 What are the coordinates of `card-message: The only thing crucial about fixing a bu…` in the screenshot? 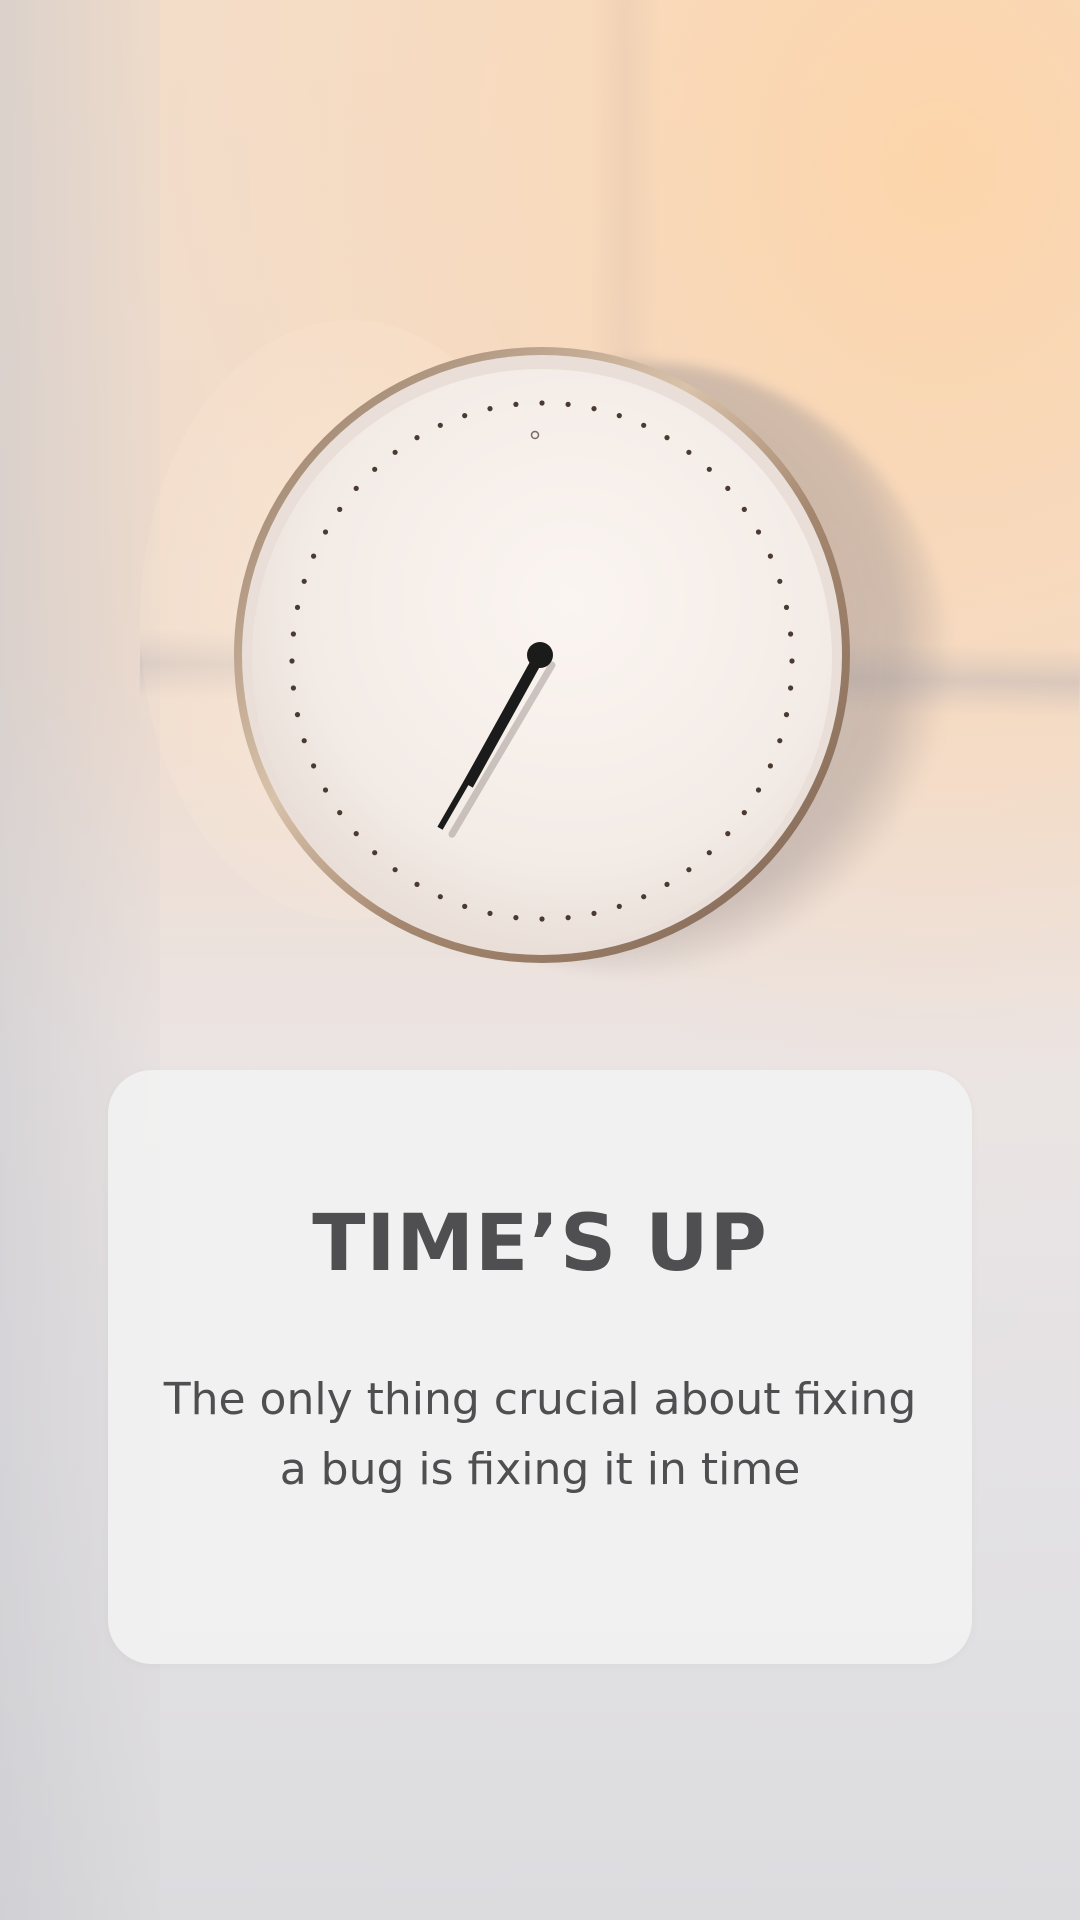 It's located at (540, 1434).